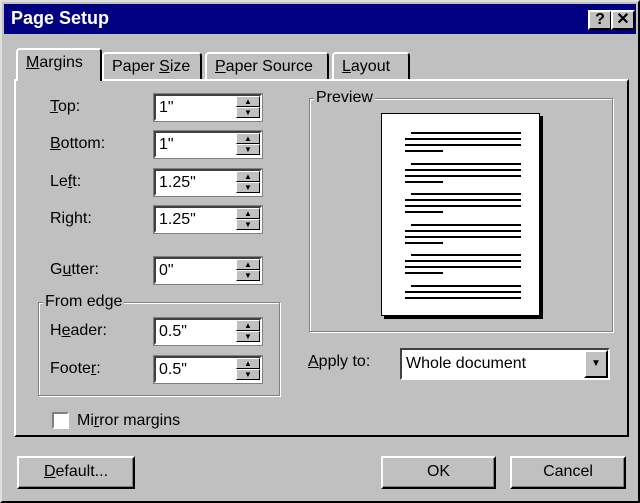  I want to click on tab-label-mnemonic: M, so click(33, 62).